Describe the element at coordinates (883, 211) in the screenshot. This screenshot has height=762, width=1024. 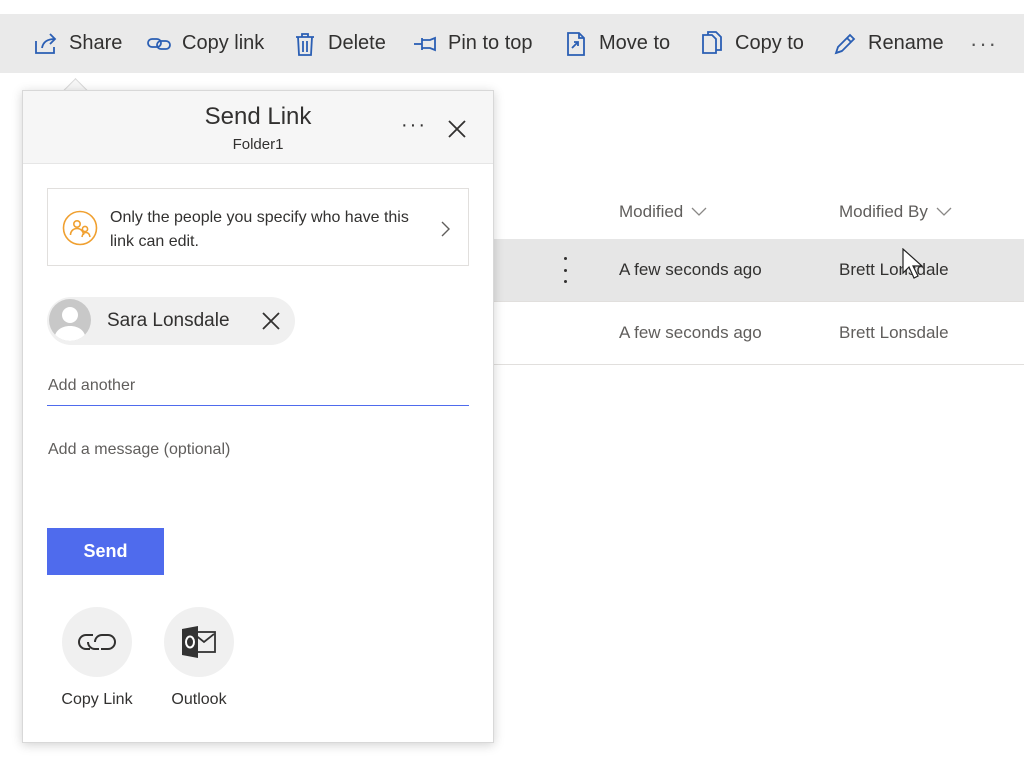
I see `column-label-modified-by: Modified By` at that location.